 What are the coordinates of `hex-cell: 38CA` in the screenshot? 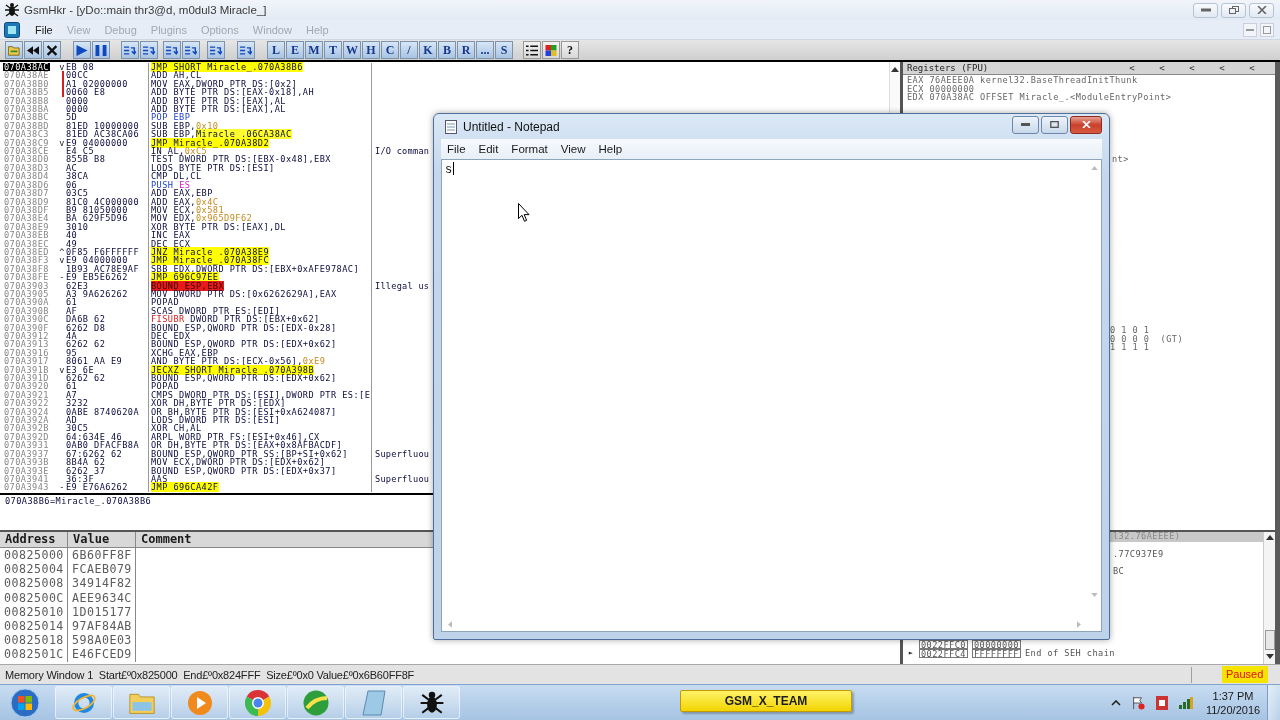 It's located at (77, 176).